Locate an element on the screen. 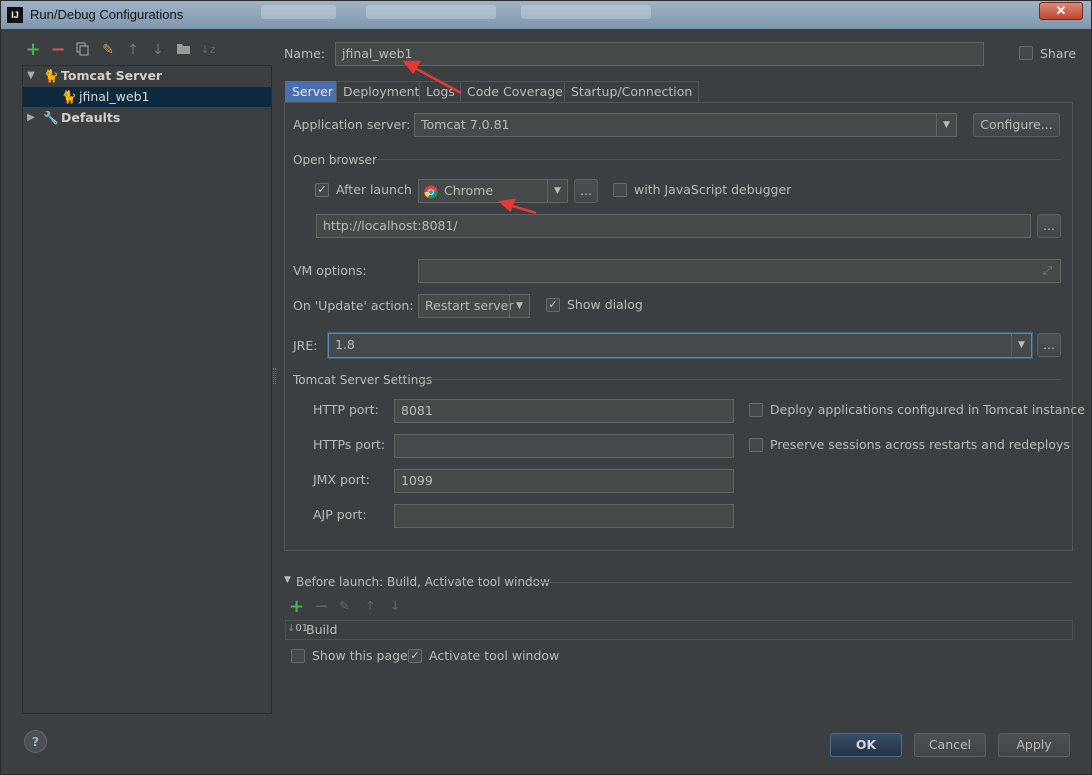 This screenshot has height=775, width=1092. annotation-arrowhead-browser is located at coordinates (507, 205).